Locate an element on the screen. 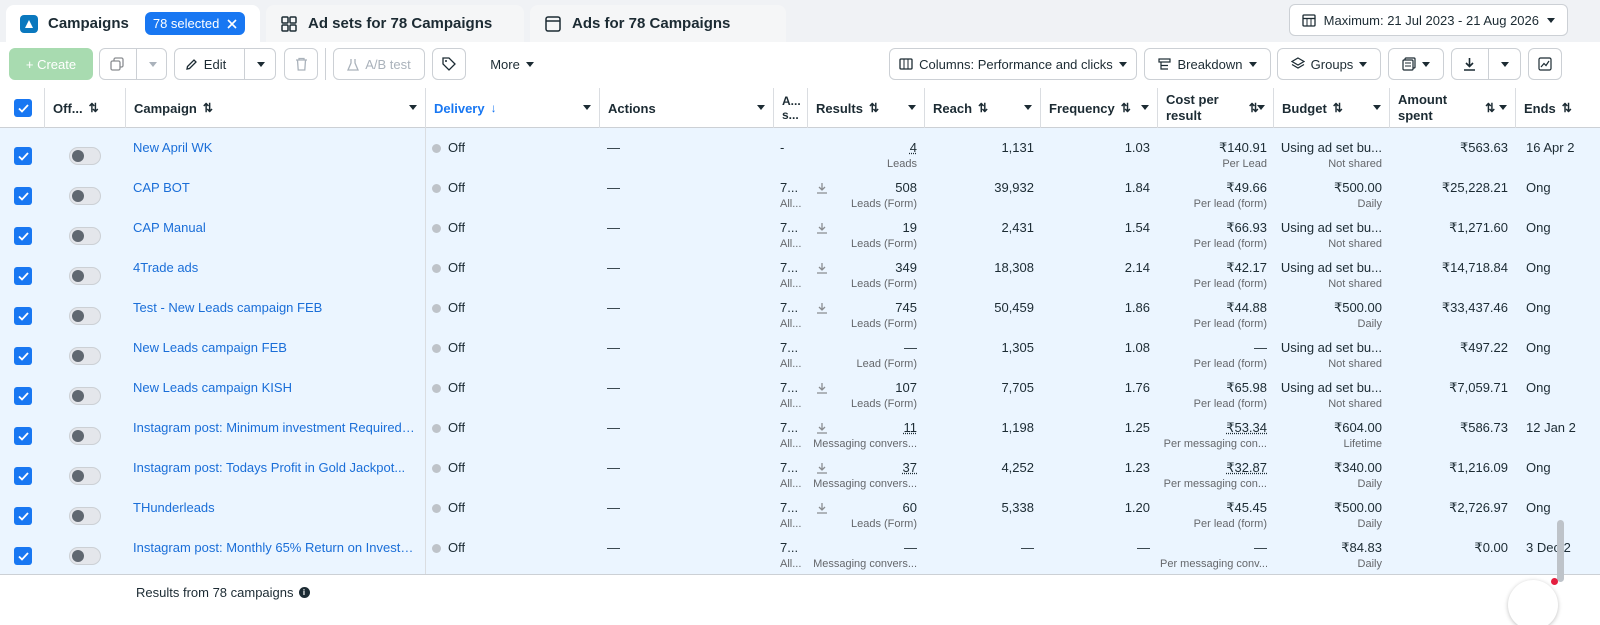 The height and width of the screenshot is (625, 1600). header-results: Results ⇅ is located at coordinates (866, 108).